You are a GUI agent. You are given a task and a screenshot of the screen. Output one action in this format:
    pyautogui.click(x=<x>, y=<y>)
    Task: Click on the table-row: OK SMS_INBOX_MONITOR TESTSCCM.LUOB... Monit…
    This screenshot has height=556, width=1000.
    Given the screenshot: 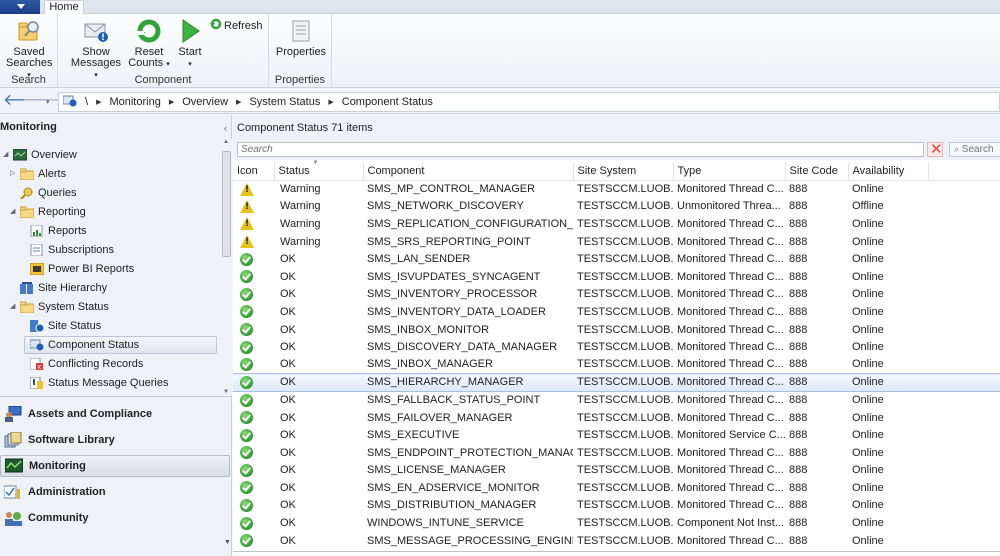 What is the action you would take?
    pyautogui.click(x=616, y=330)
    